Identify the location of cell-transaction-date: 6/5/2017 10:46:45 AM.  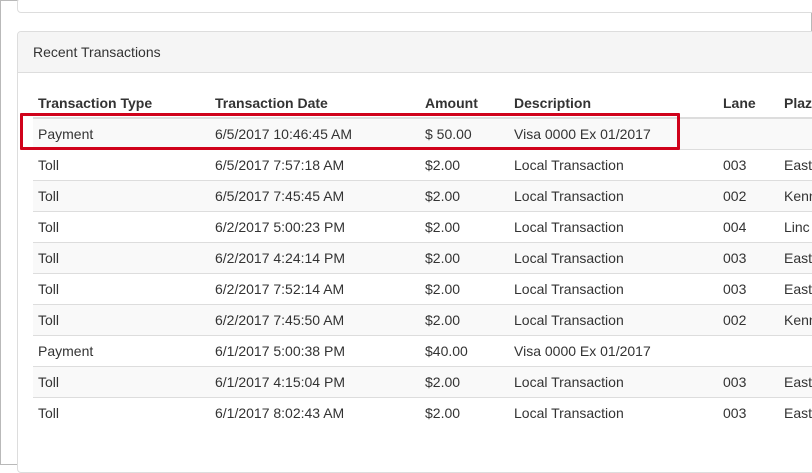
(315, 134).